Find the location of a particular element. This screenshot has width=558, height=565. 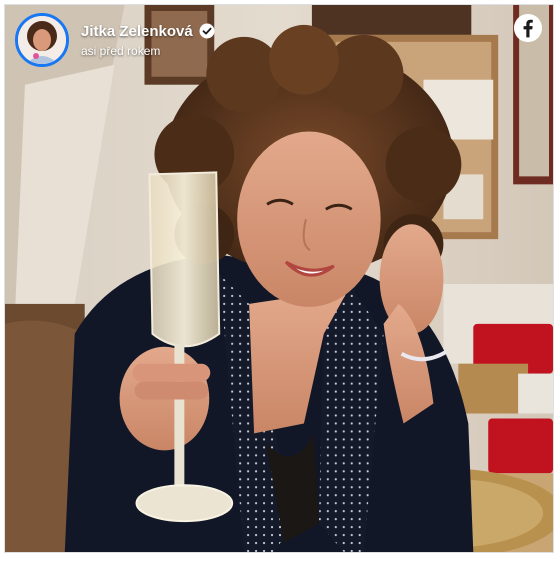

author-name: Jitka Zelenková is located at coordinates (137, 31).